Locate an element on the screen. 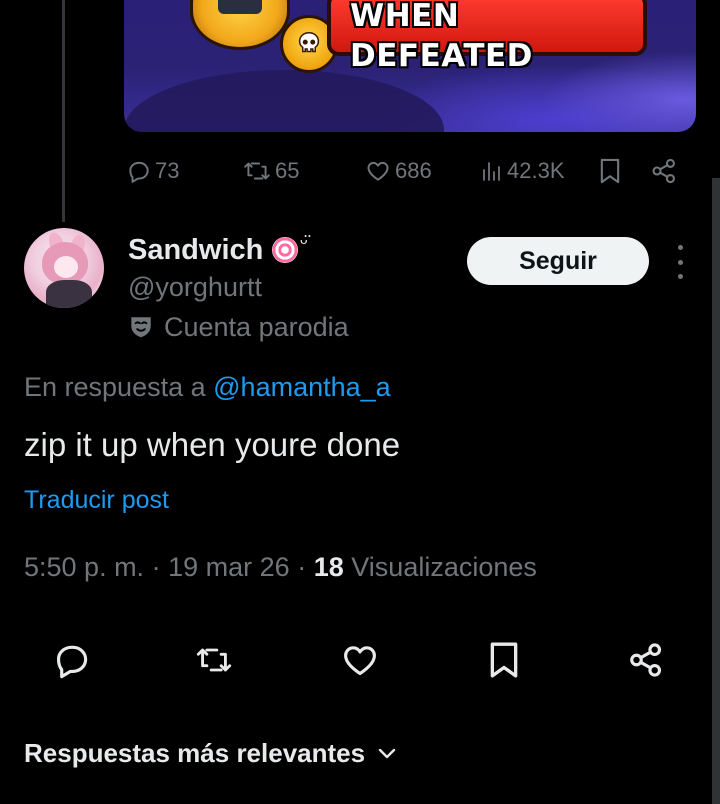 Image resolution: width=720 pixels, height=804 pixels. parent-repost-count: 65 is located at coordinates (287, 170).